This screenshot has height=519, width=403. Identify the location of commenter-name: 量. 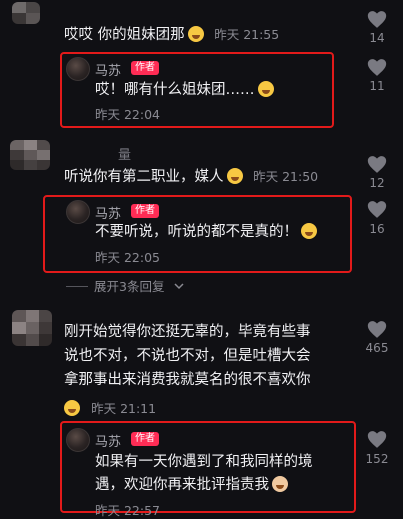
(124, 153).